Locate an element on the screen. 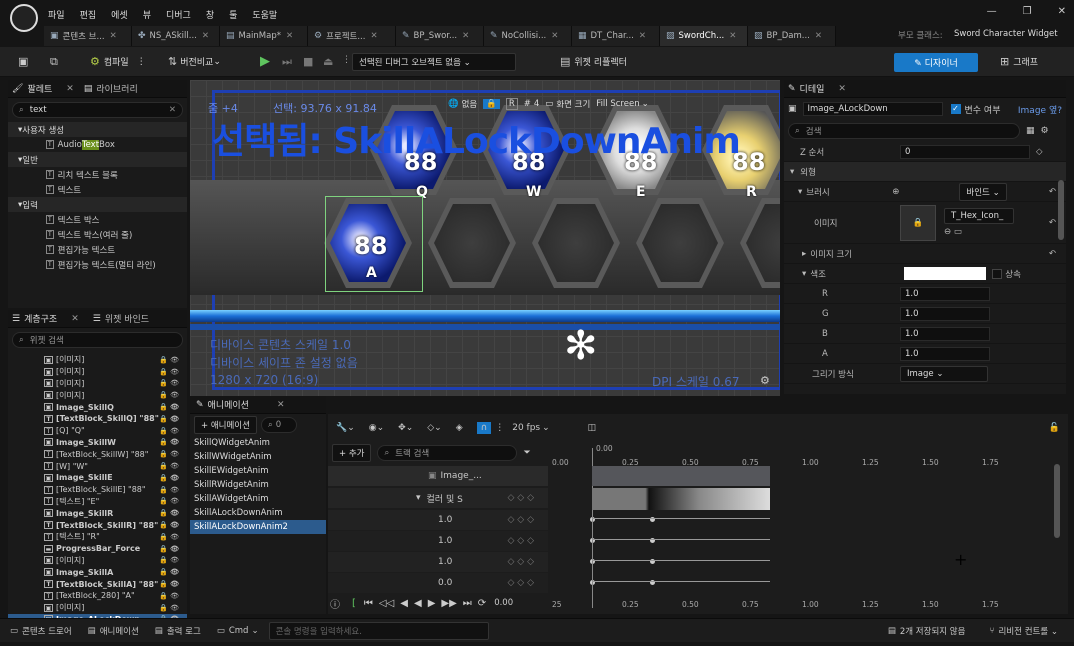  palette-item: T 텍스트 박스 is located at coordinates (97, 219).